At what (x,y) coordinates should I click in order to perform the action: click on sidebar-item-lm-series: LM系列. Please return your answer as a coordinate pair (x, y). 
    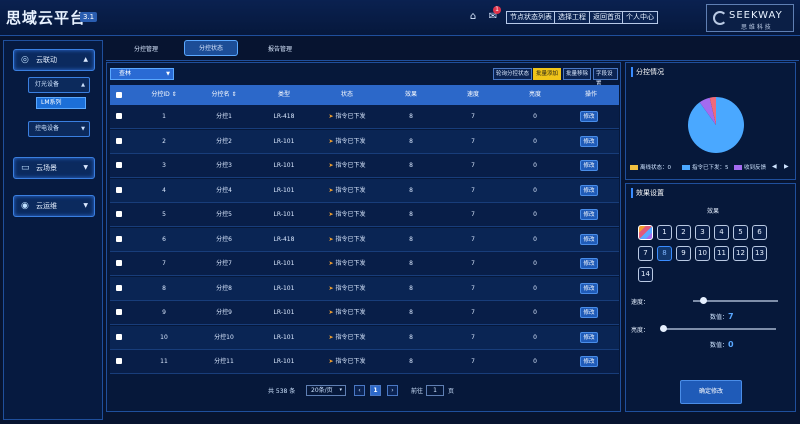
    Looking at the image, I should click on (61, 103).